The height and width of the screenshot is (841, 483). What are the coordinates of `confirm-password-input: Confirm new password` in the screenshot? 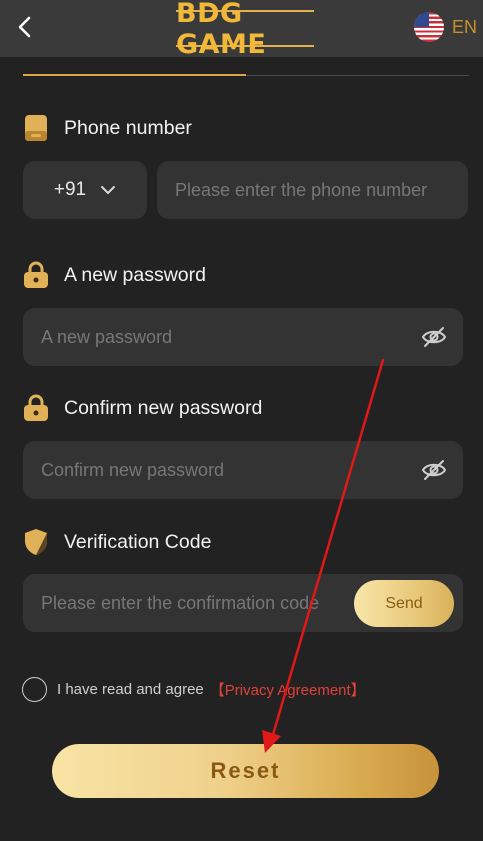 It's located at (243, 470).